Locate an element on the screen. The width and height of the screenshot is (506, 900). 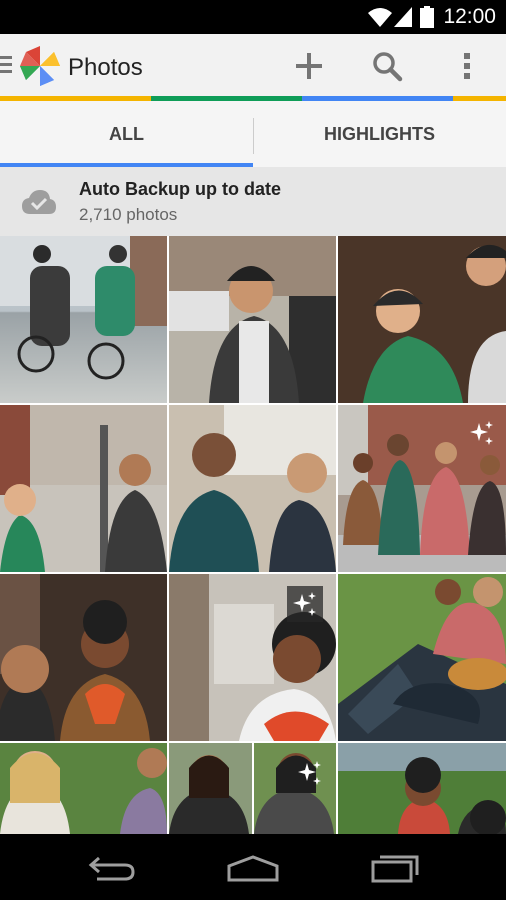
add-button is located at coordinates (309, 66).